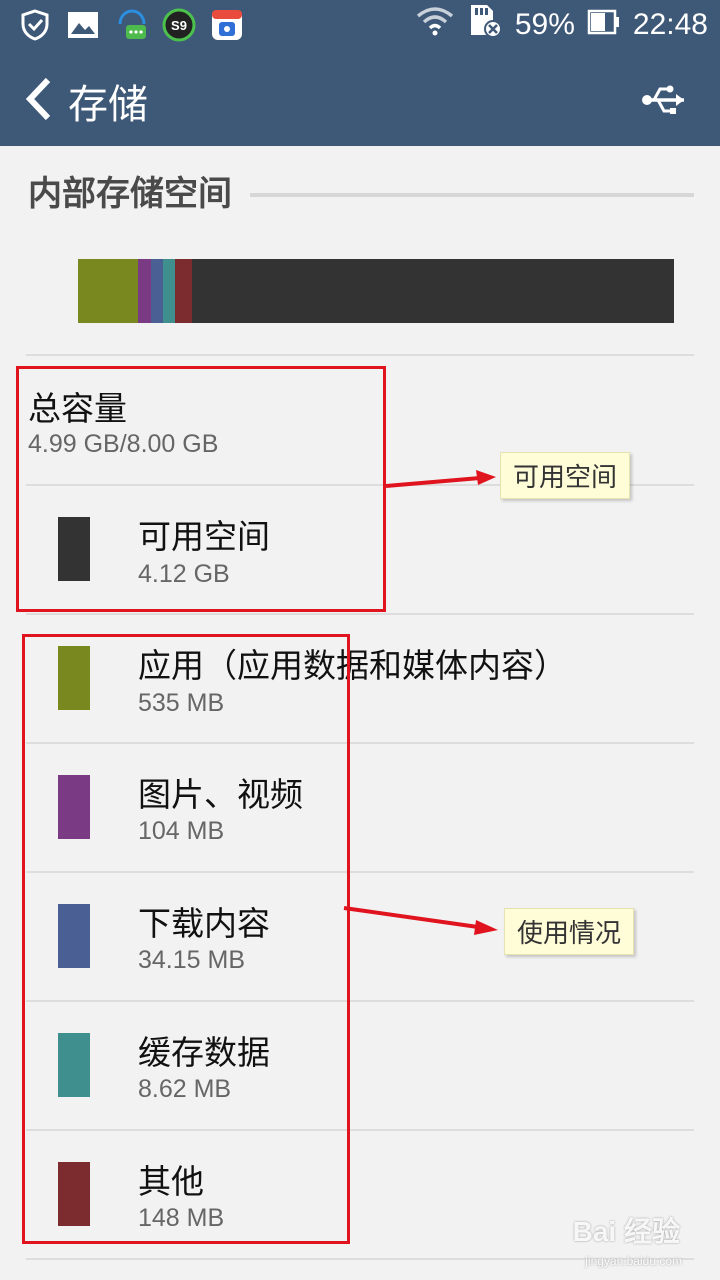  I want to click on s9-badge-text: S9, so click(179, 25).